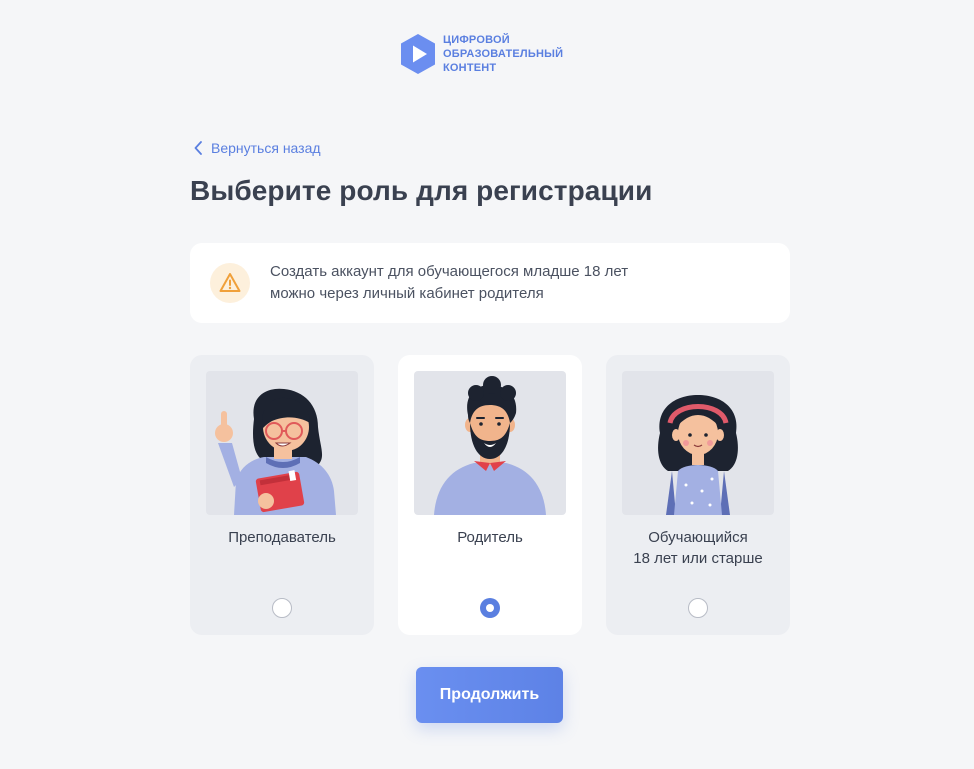  I want to click on chevron-left-icon, so click(198, 148).